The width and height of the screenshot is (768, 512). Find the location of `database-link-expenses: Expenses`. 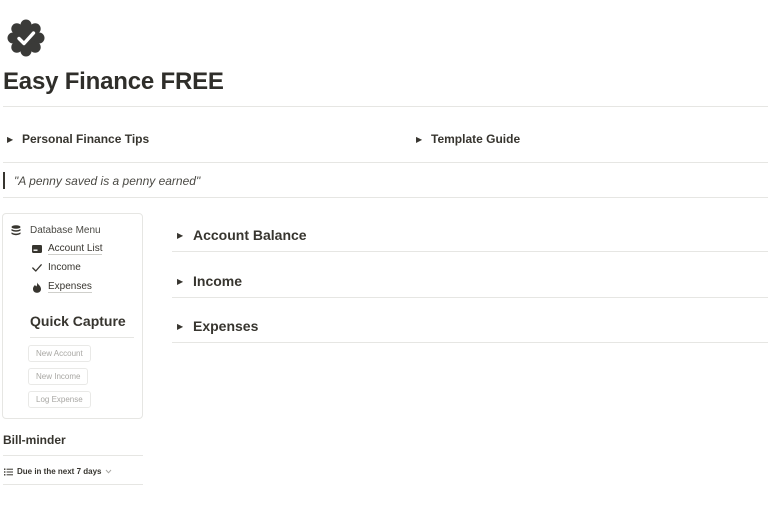

database-link-expenses: Expenses is located at coordinates (62, 287).